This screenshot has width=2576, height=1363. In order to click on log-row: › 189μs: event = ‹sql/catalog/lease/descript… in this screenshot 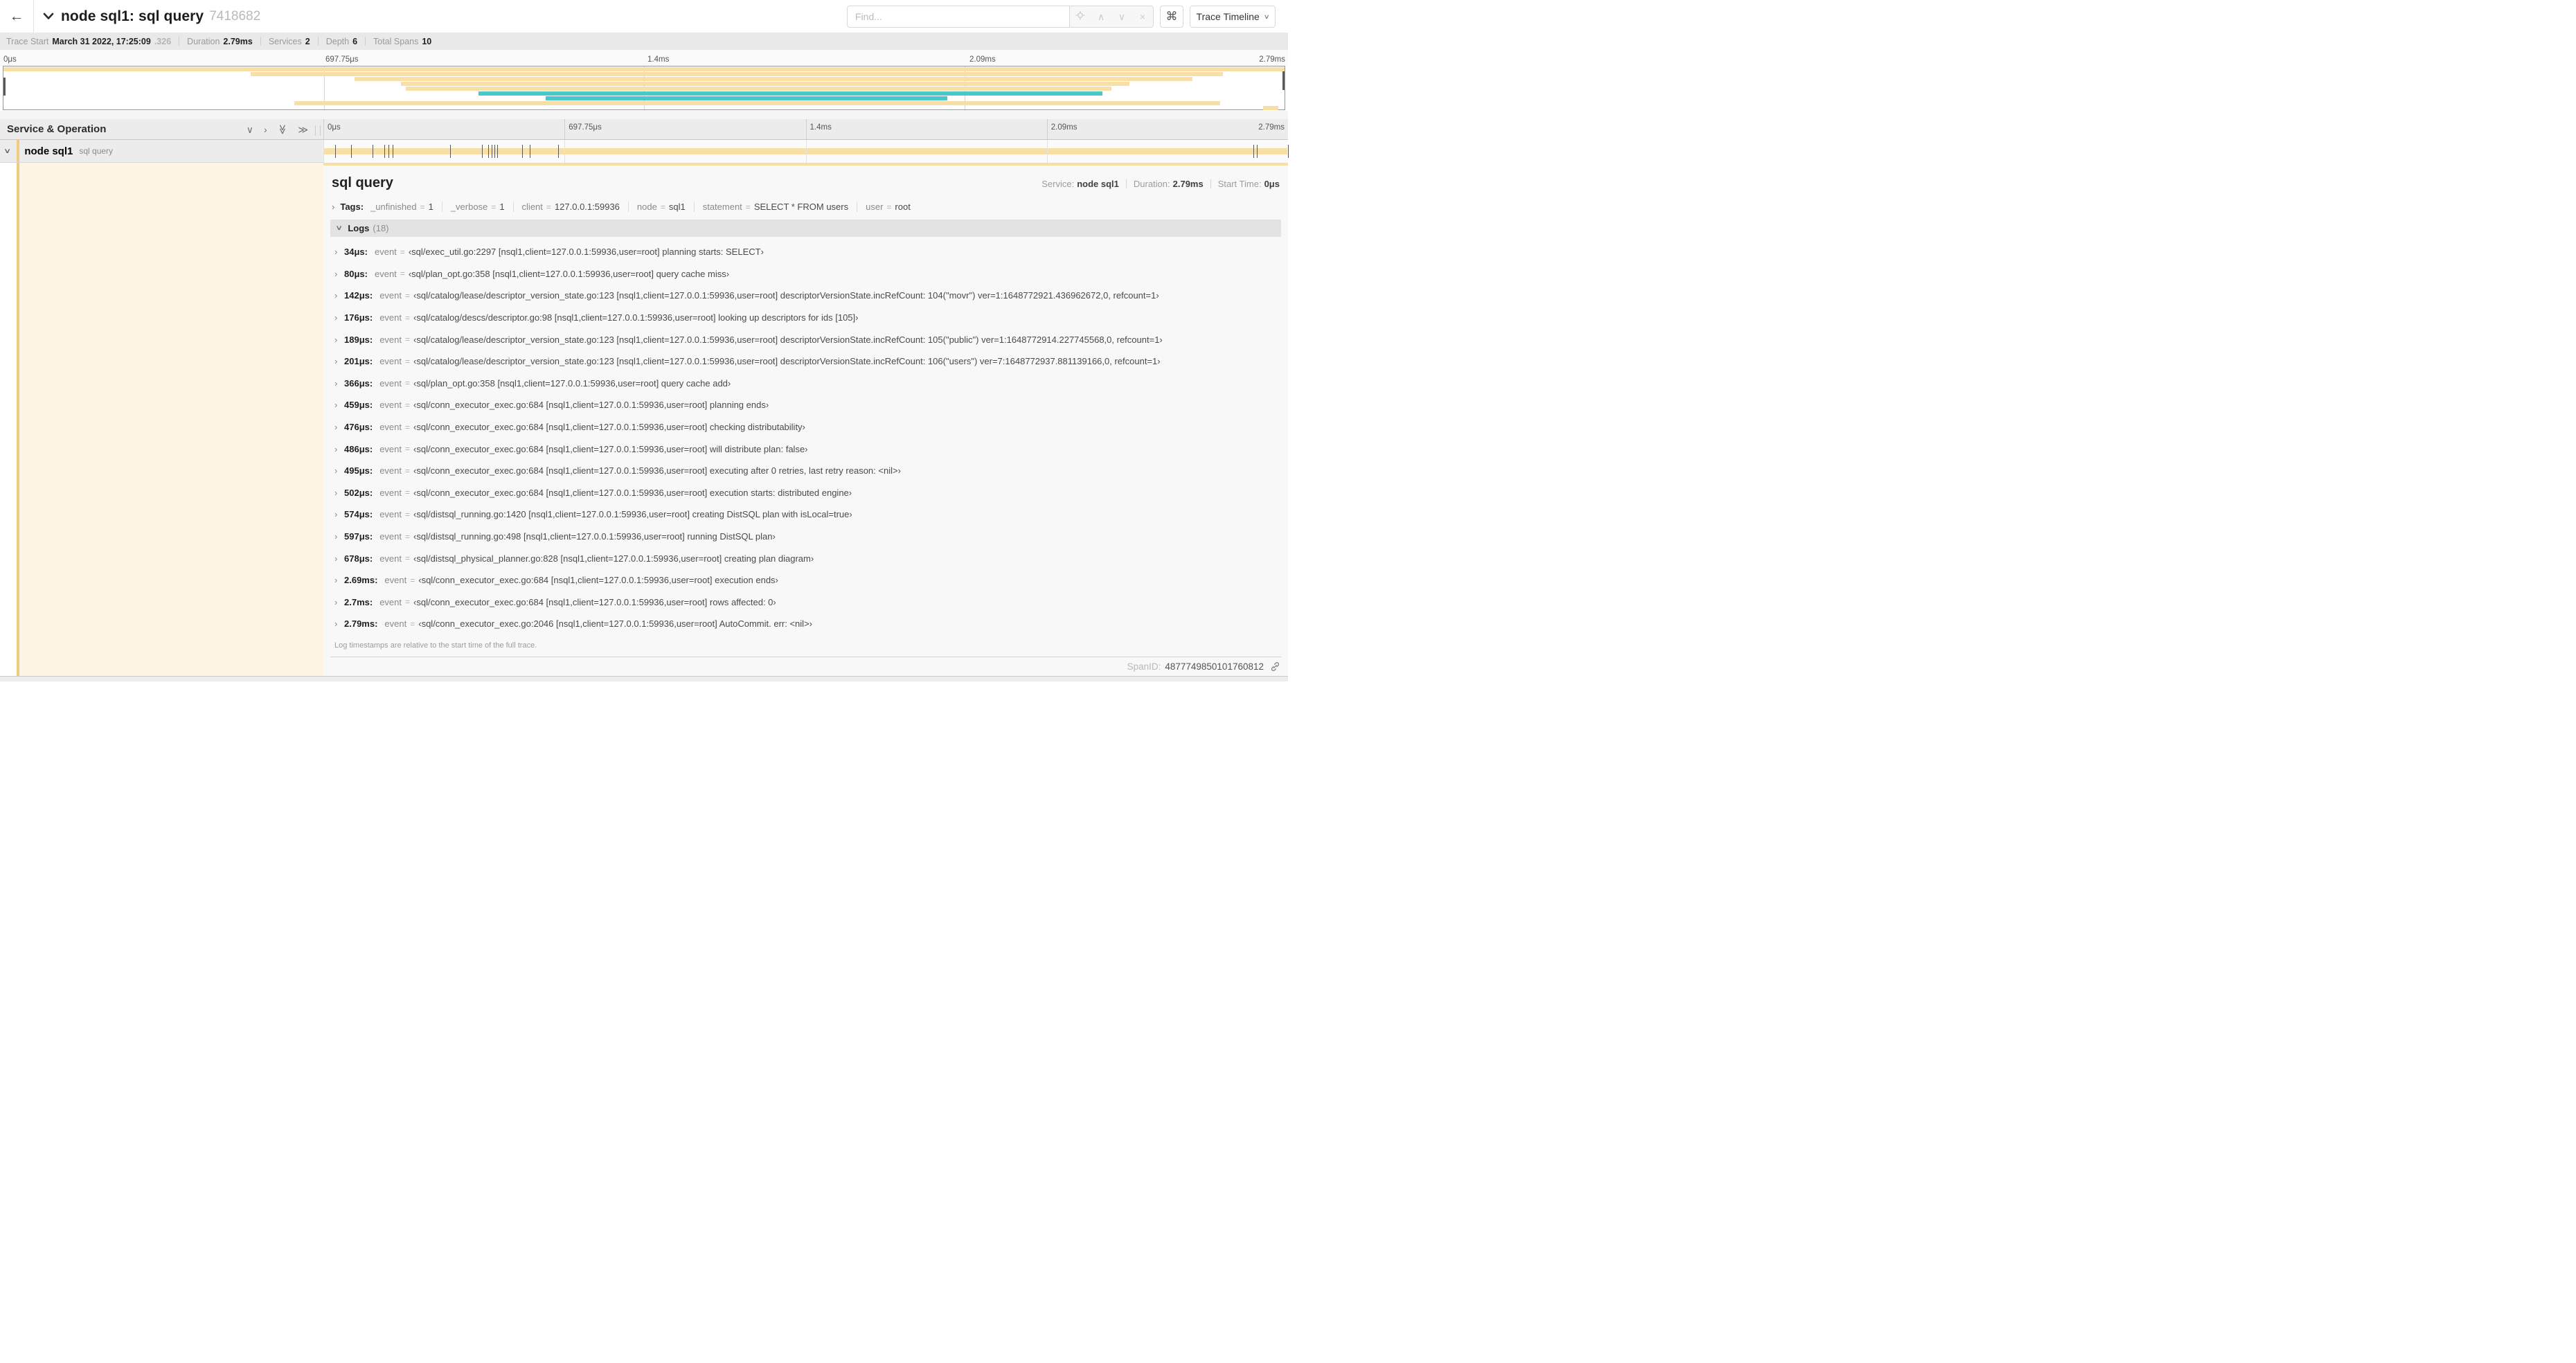, I will do `click(806, 339)`.